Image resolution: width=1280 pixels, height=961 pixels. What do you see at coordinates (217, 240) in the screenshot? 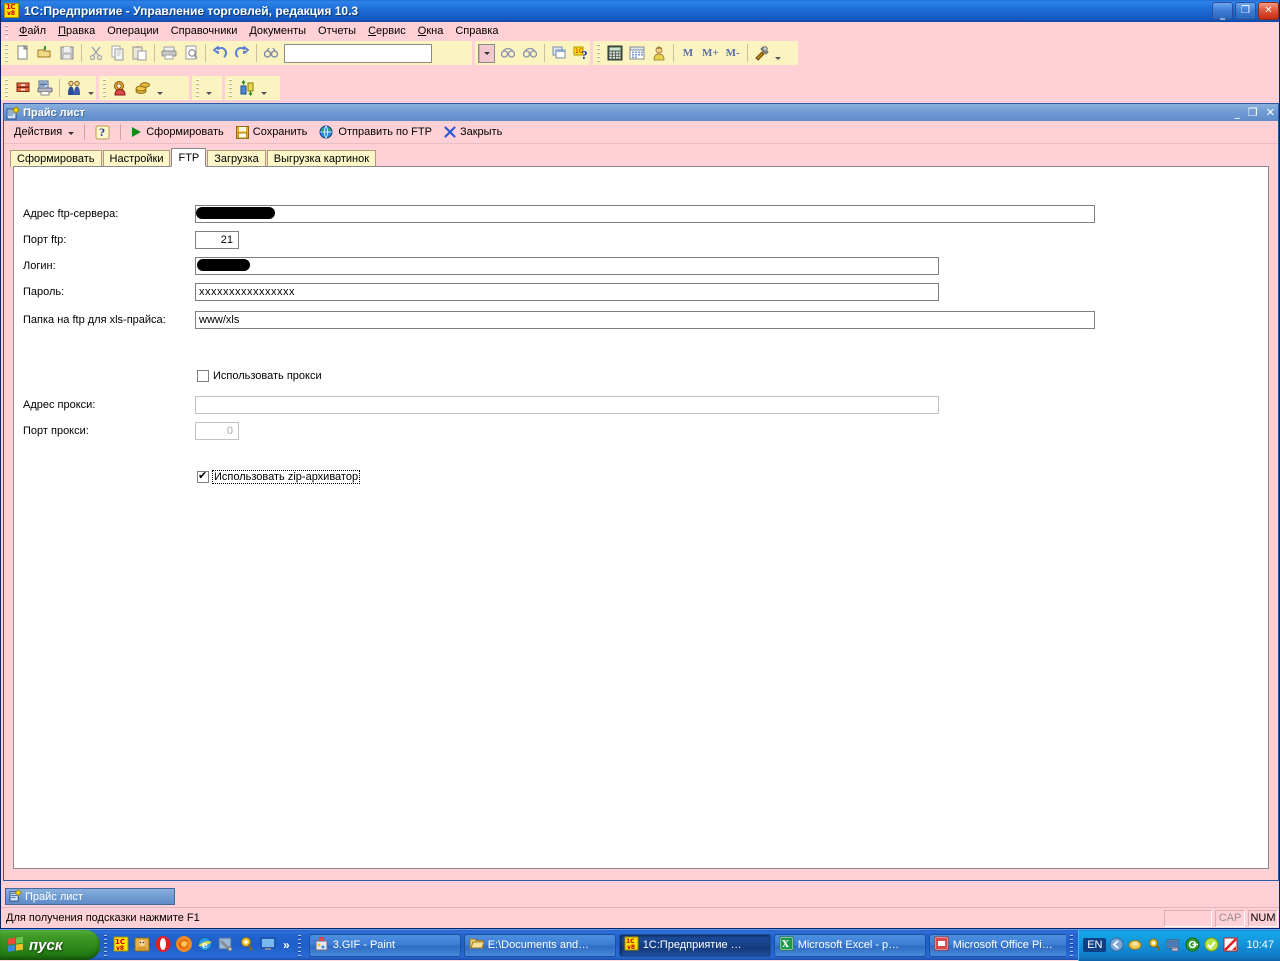
I see `ftp-port-input: 21` at bounding box center [217, 240].